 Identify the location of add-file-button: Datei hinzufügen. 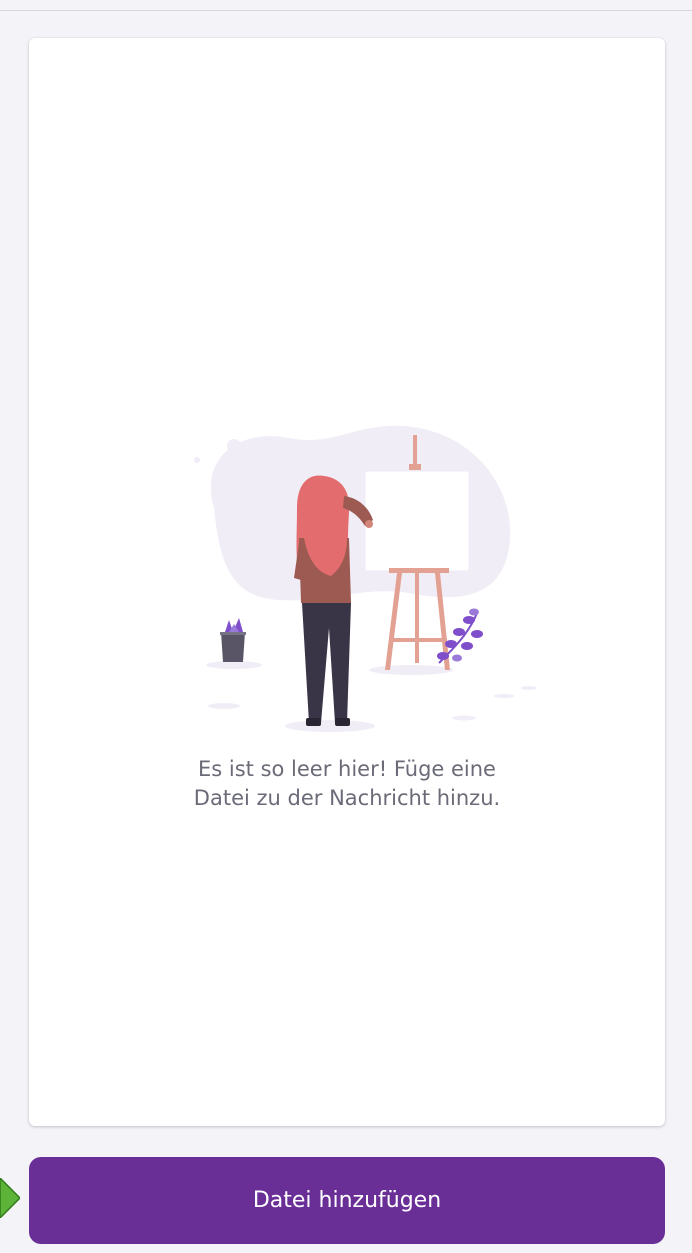
(347, 1200).